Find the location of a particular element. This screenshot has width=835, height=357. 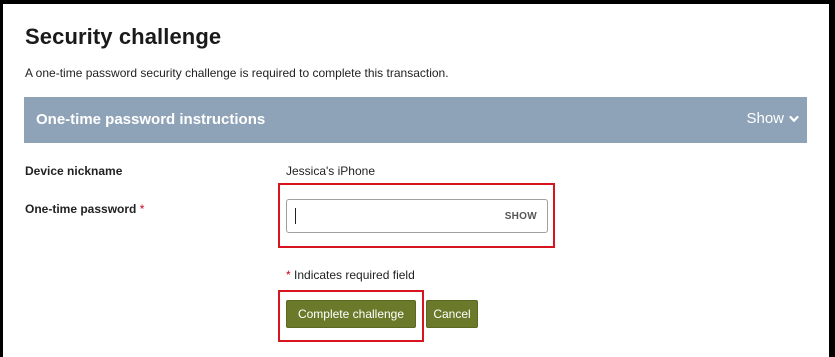

otp-label-text: One-time password is located at coordinates (81, 209).